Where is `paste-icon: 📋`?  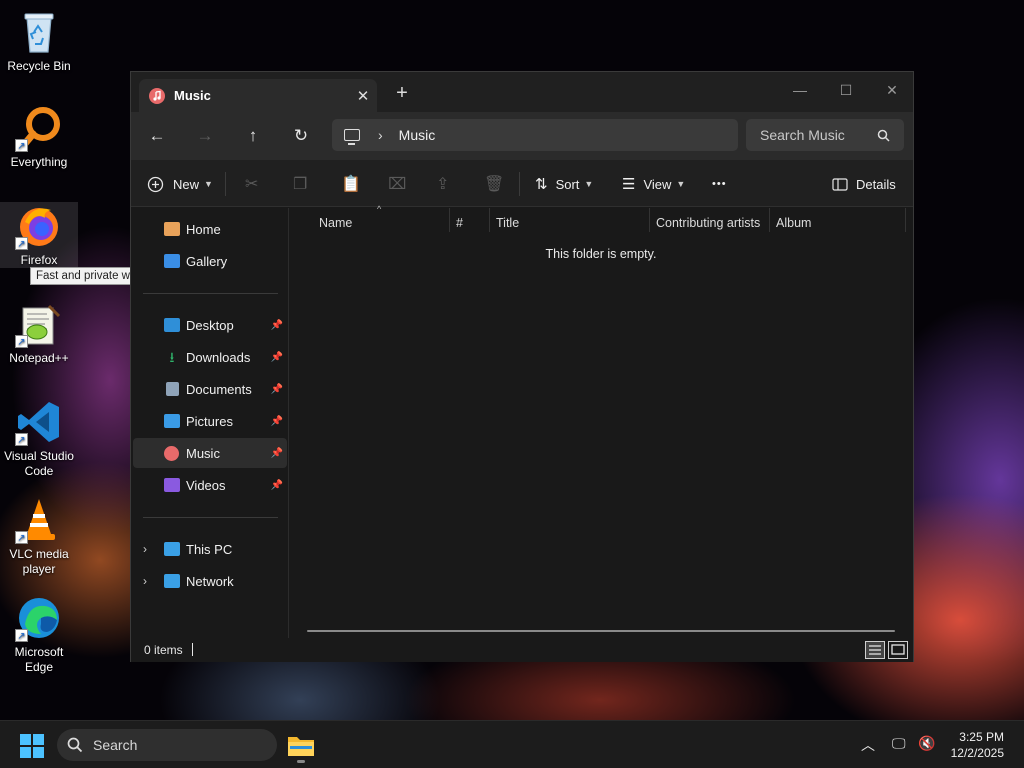 paste-icon: 📋 is located at coordinates (351, 184).